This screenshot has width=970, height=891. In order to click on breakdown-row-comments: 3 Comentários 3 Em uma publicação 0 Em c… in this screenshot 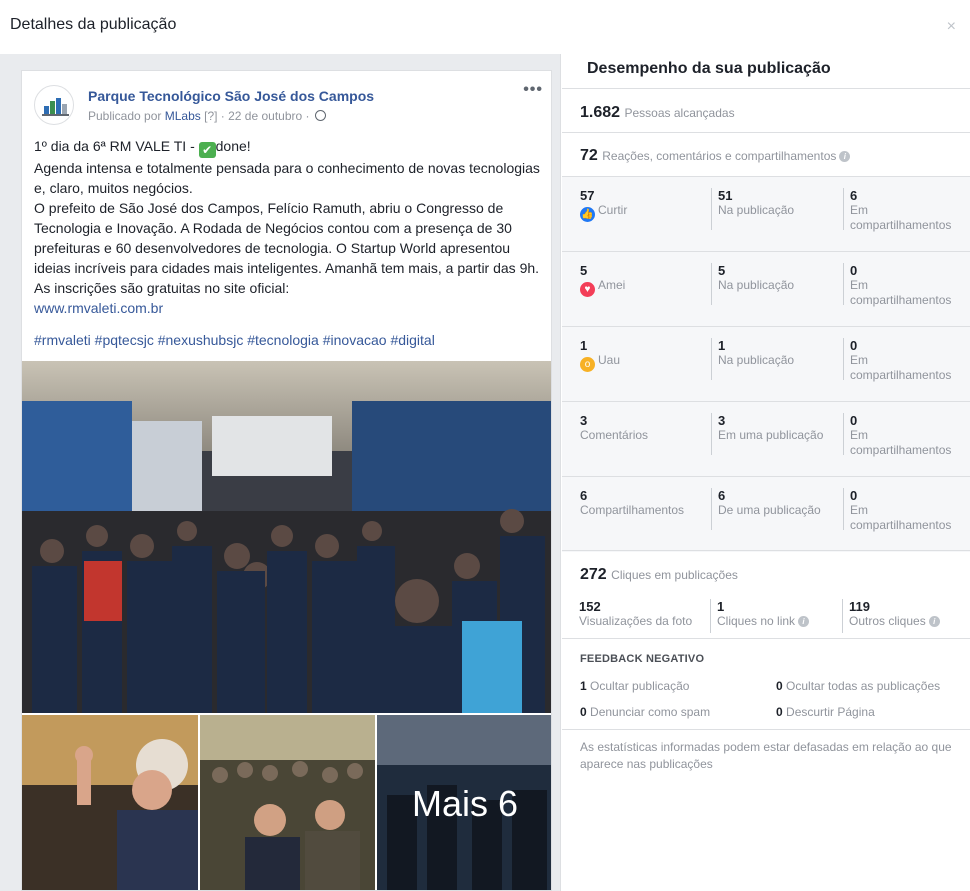, I will do `click(766, 439)`.